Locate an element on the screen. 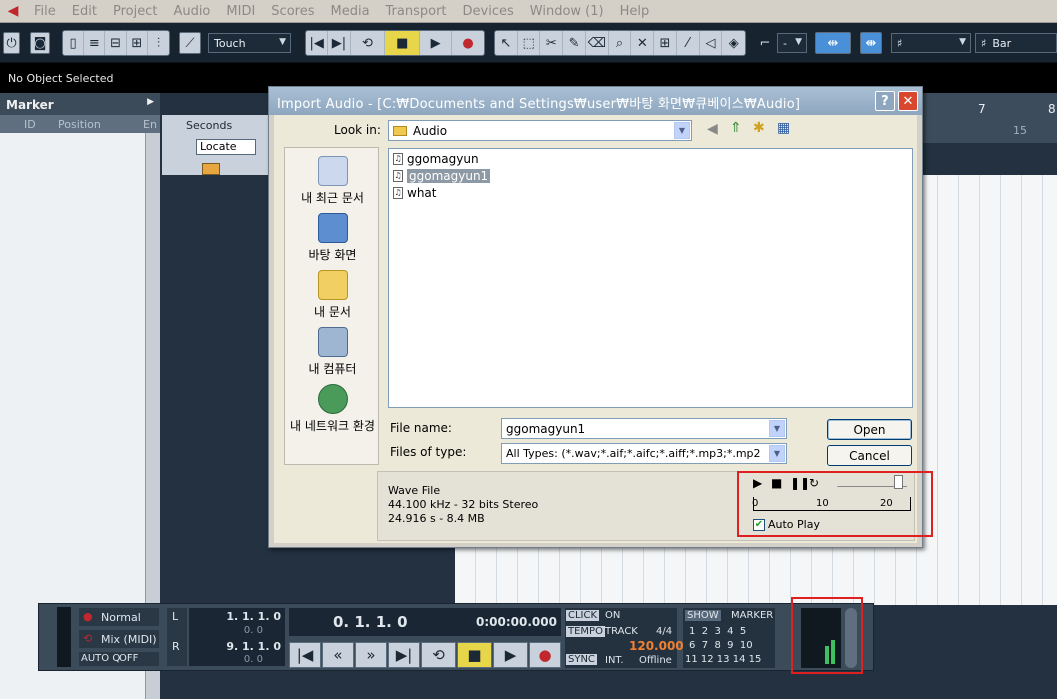 Image resolution: width=1057 pixels, height=699 pixels. timeline-ruler: 7 8 15 is located at coordinates (987, 118).